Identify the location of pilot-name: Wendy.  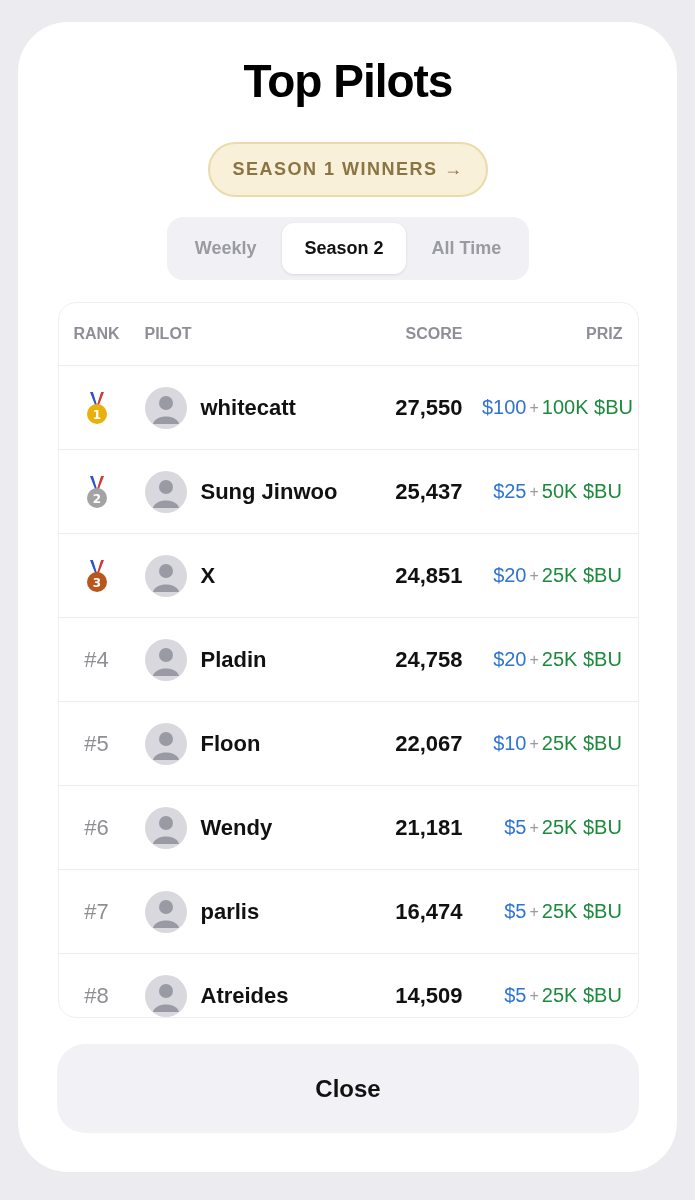
(236, 827).